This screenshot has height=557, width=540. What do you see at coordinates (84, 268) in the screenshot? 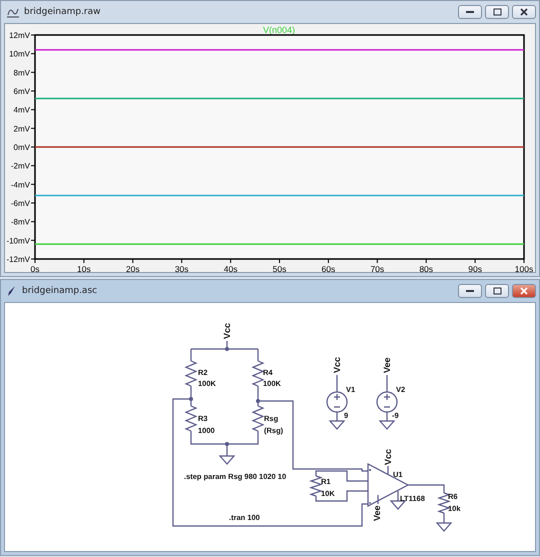
I see `x-tick-label: 10s` at bounding box center [84, 268].